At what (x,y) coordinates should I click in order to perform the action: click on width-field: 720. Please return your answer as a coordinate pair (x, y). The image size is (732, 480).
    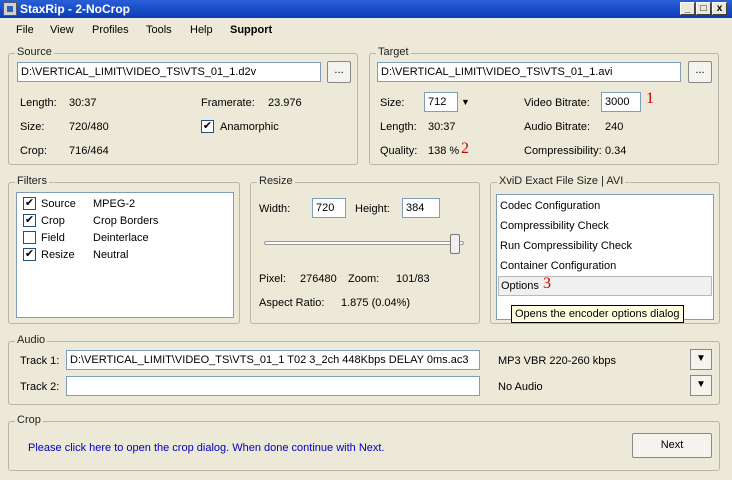
    Looking at the image, I should click on (329, 208).